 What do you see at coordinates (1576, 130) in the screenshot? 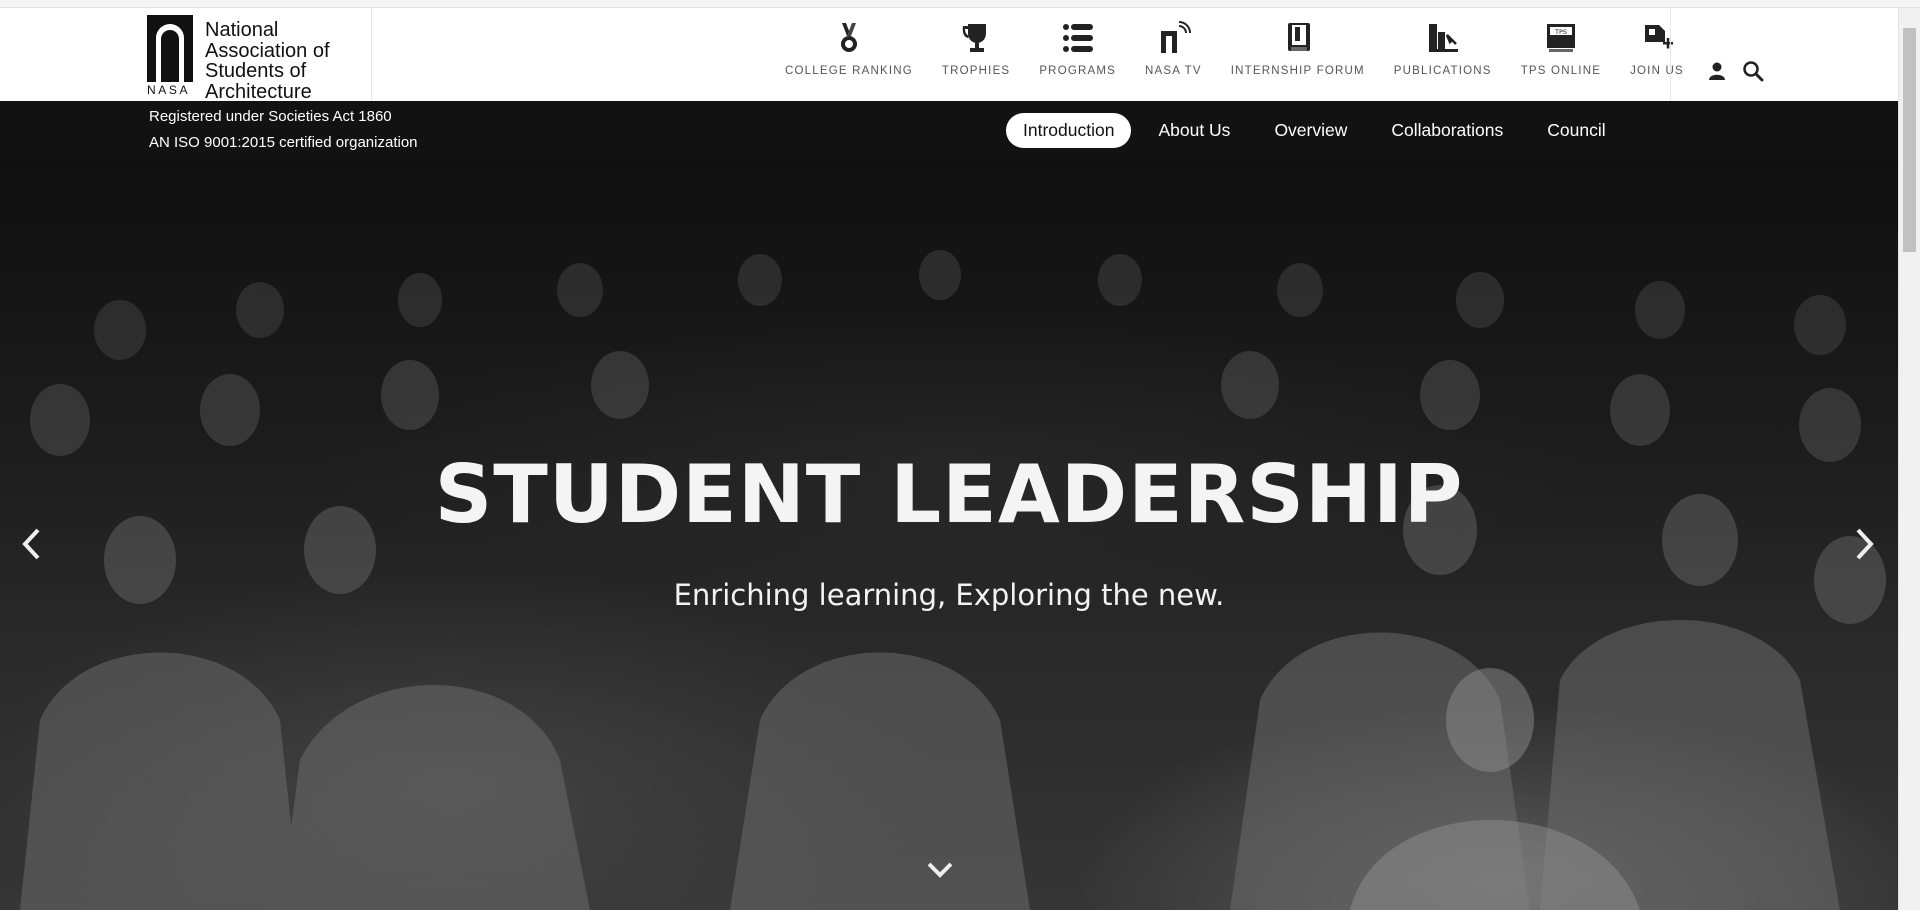
I see `section-link-council: Council` at bounding box center [1576, 130].